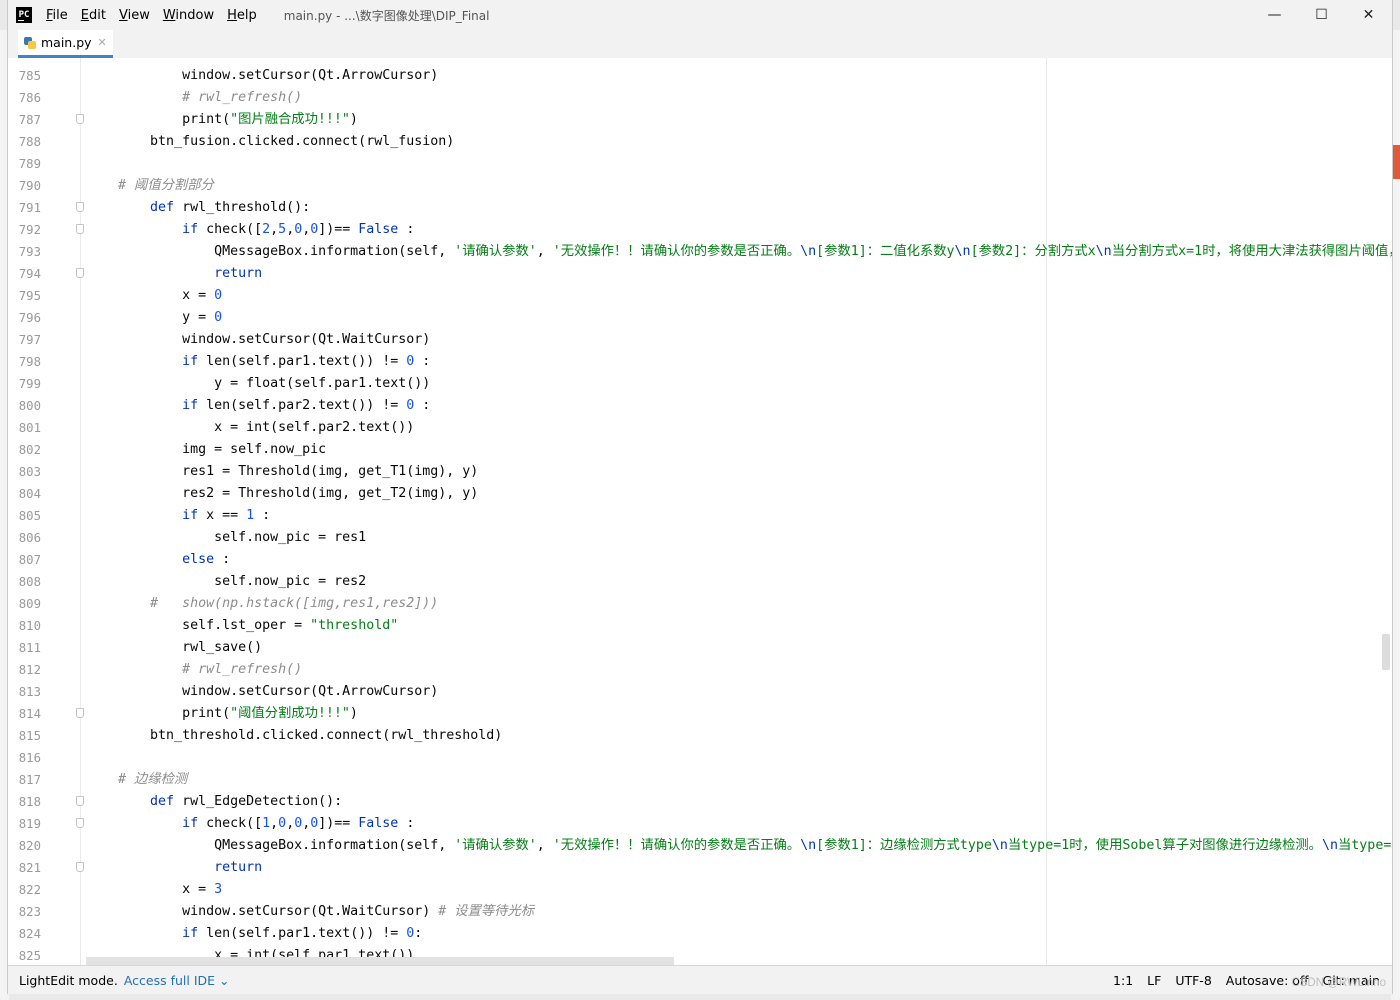  Describe the element at coordinates (222, 119) in the screenshot. I see `code-text: print("图片融合成功!!!")` at that location.